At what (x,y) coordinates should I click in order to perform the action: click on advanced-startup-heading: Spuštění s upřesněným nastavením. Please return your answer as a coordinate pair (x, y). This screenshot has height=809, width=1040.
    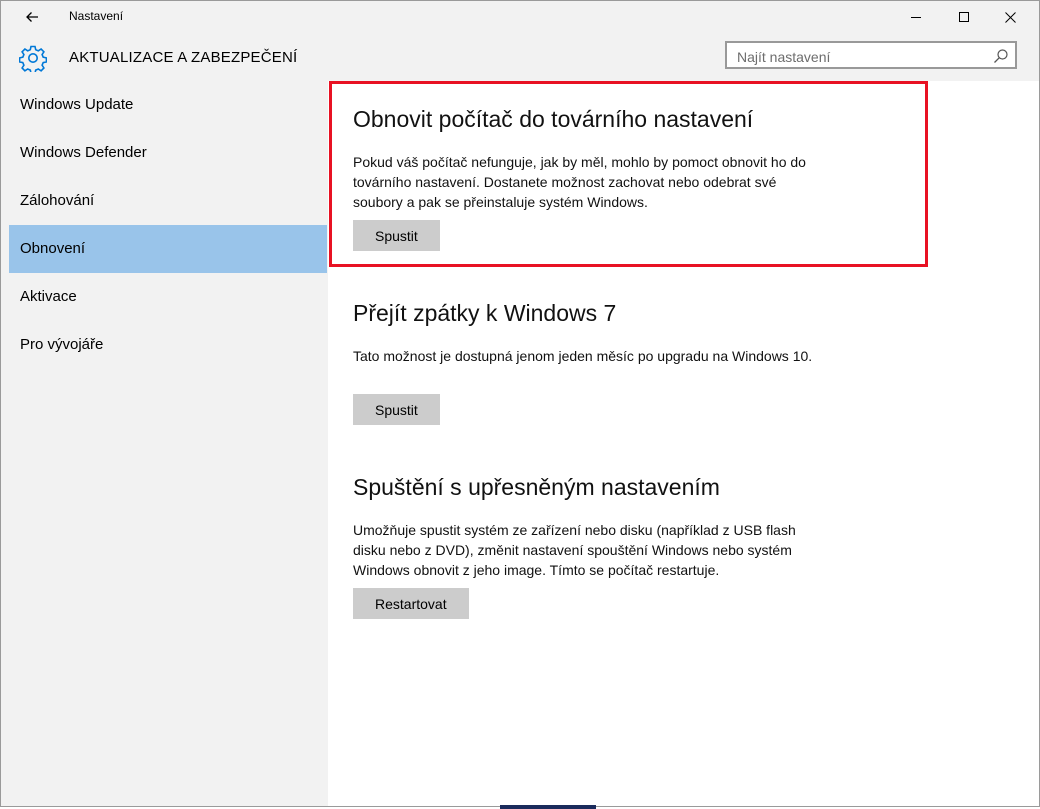
    Looking at the image, I should click on (536, 487).